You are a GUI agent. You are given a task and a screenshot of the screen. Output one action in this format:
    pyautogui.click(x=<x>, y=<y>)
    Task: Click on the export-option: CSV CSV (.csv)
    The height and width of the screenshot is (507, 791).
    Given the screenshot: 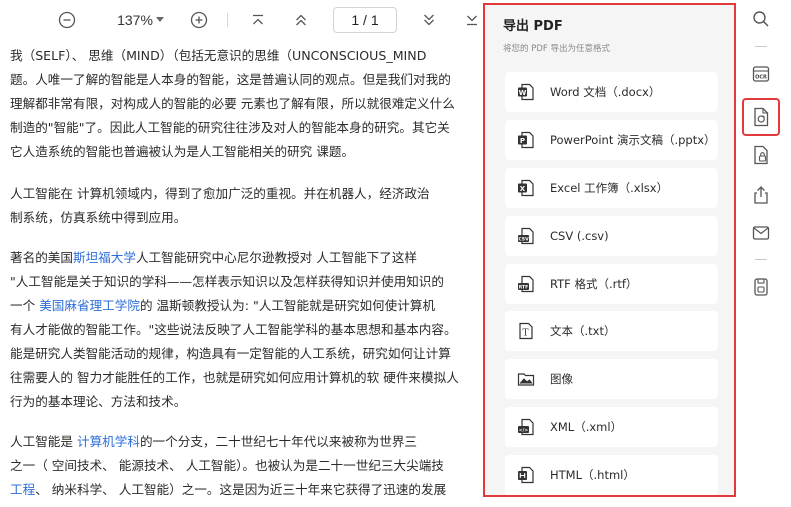 What is the action you would take?
    pyautogui.click(x=611, y=236)
    